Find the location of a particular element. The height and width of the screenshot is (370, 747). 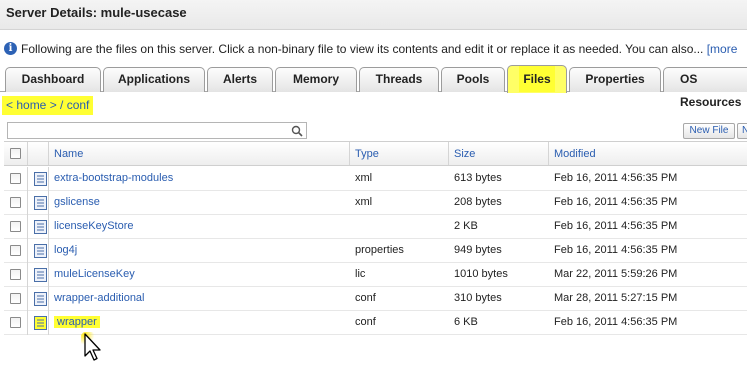

file-type: lic is located at coordinates (360, 274).